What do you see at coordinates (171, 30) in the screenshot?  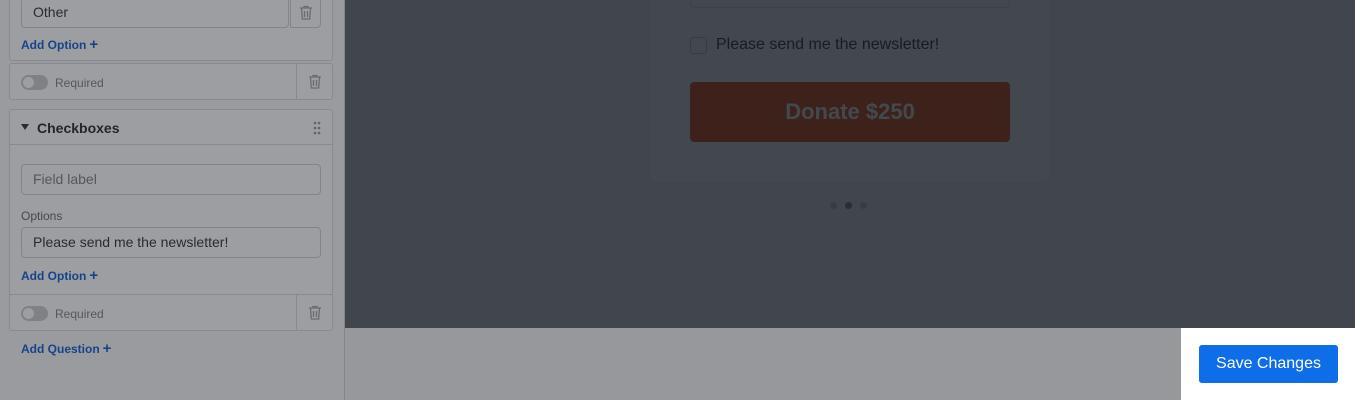 I see `question-card-options: Other Add Option +` at bounding box center [171, 30].